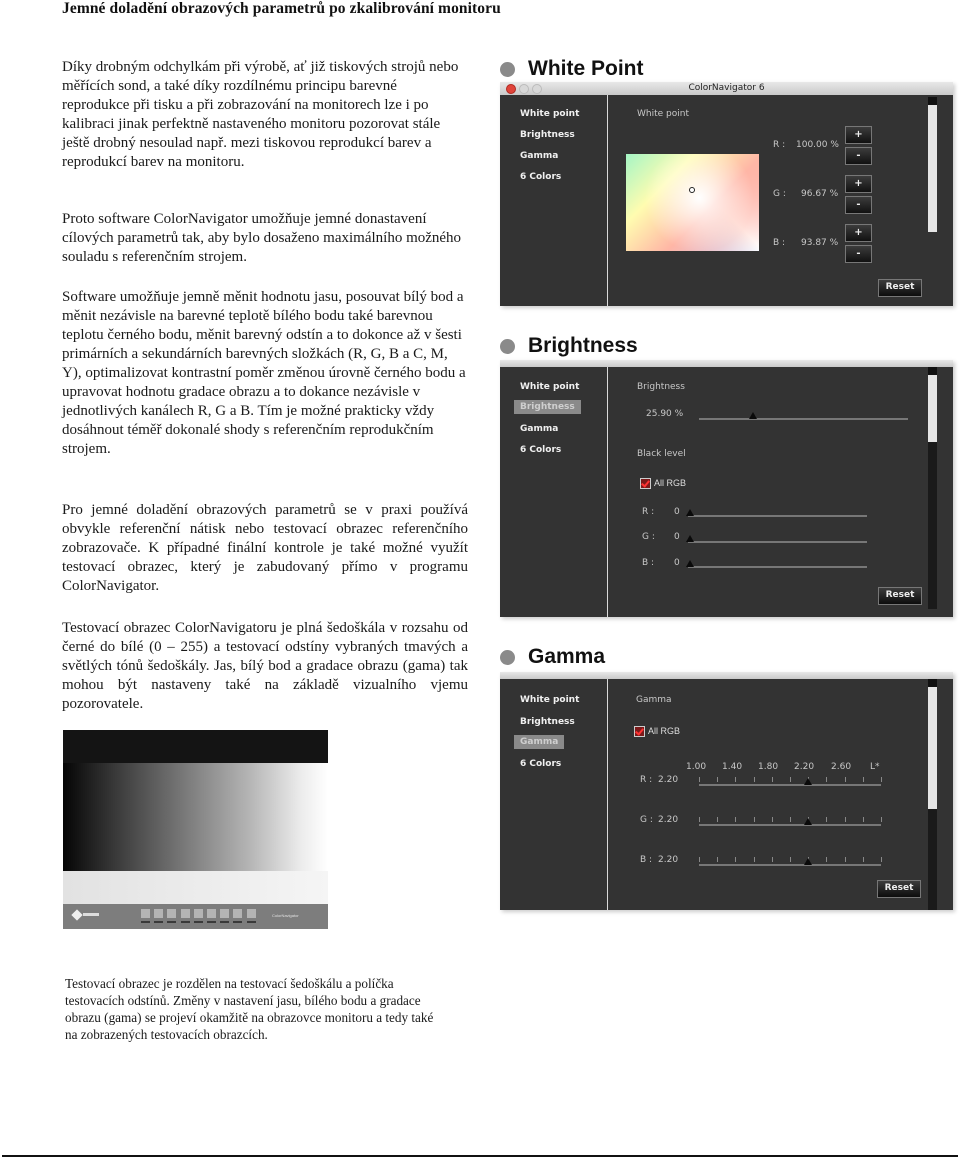 This screenshot has width=960, height=1162. I want to click on brightness-slider-thumb, so click(753, 415).